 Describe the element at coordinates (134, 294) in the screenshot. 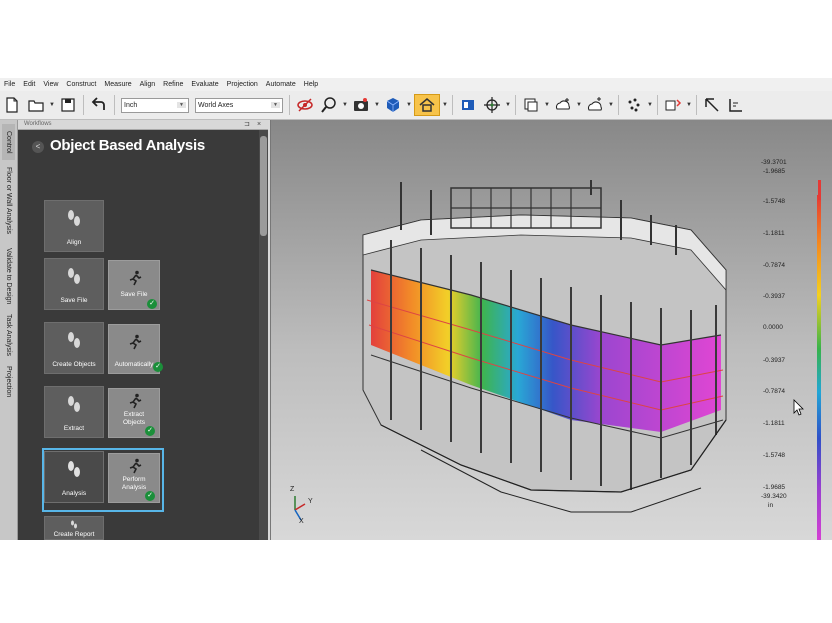

I see `action-label: Save File` at that location.